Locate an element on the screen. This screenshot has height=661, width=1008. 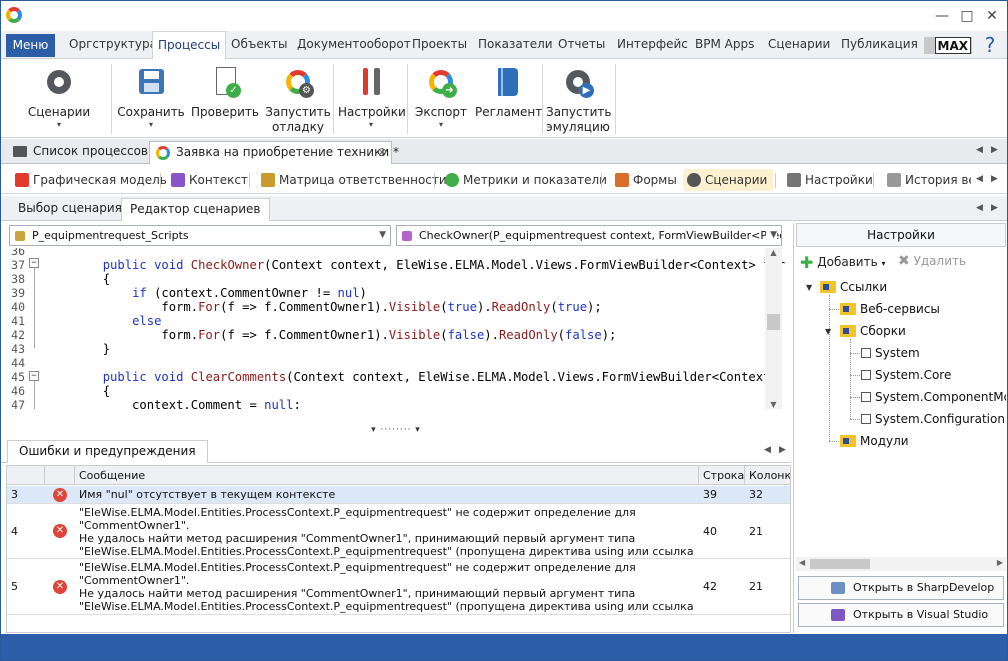
tree-node-system-core: System.Core is located at coordinates (906, 375).